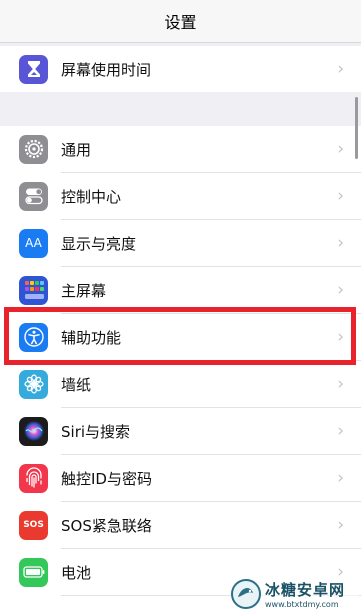 This screenshot has width=361, height=613. Describe the element at coordinates (33, 196) in the screenshot. I see `toggles-icon` at that location.